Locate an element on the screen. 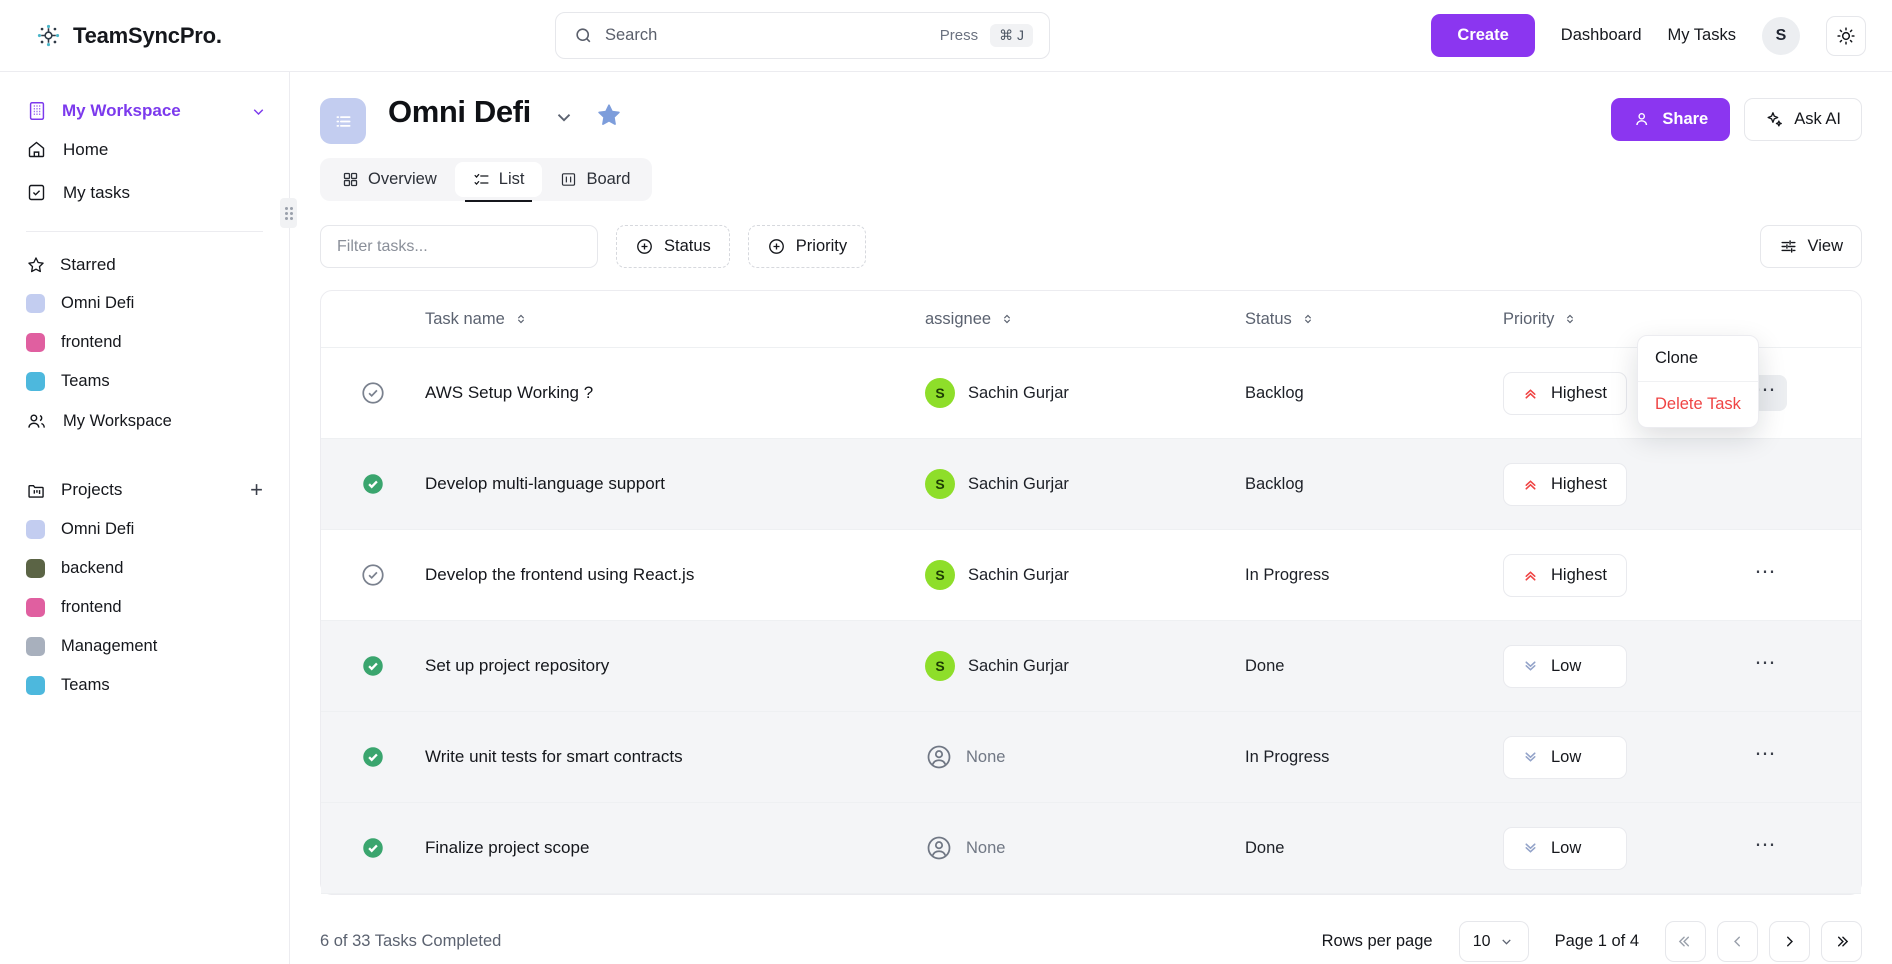 Image resolution: width=1892 pixels, height=964 pixels. sidebar-starred-my-workspace: My Workspace is located at coordinates (144, 421).